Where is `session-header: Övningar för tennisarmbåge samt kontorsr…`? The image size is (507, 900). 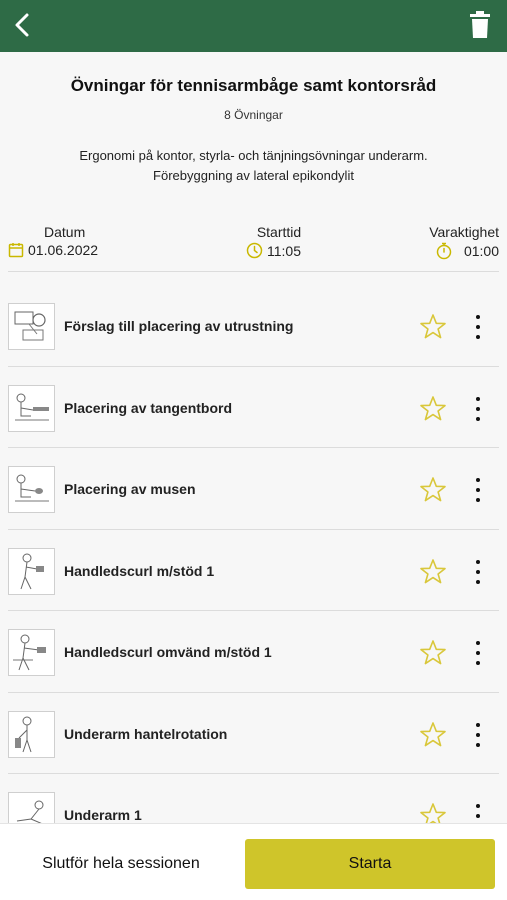 session-header: Övningar för tennisarmbåge samt kontorsr… is located at coordinates (253, 119).